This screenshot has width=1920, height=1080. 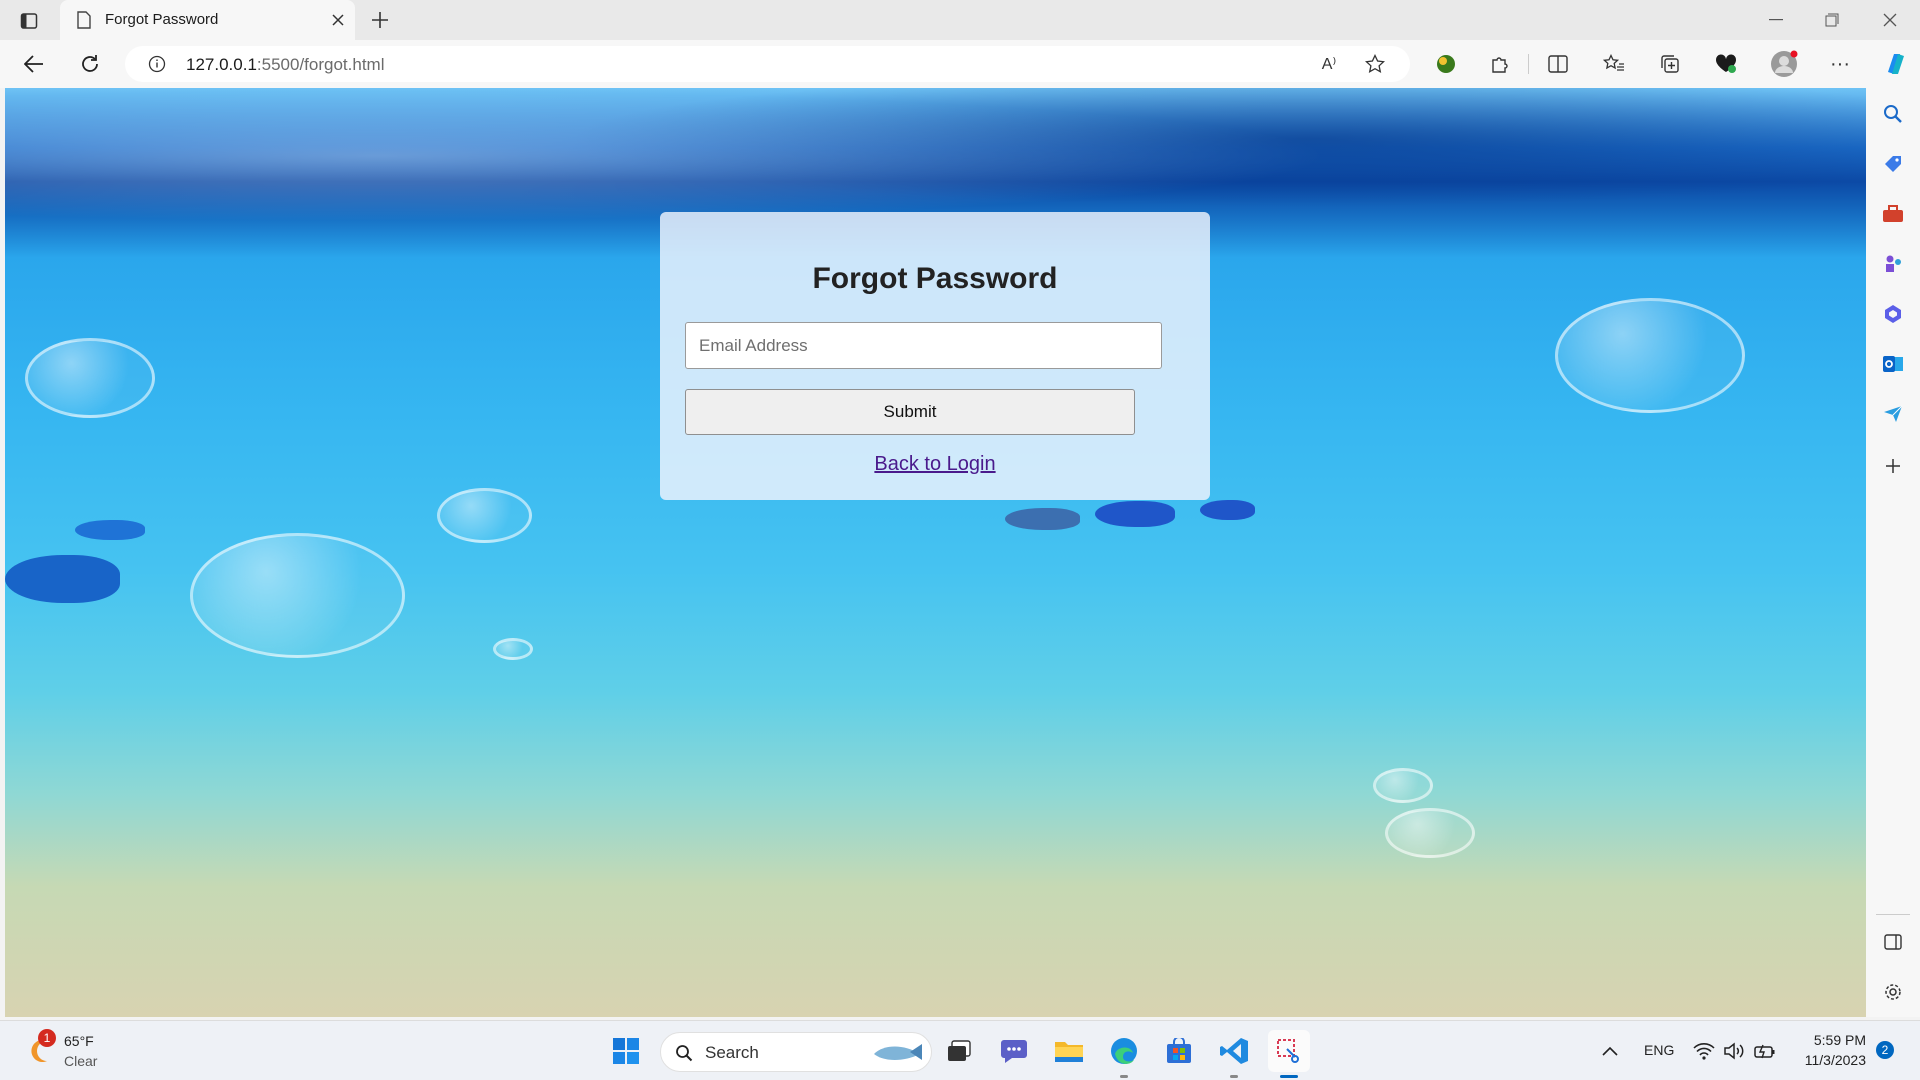 I want to click on weather-widget: 1 65°F Clear, so click(x=79, y=1051).